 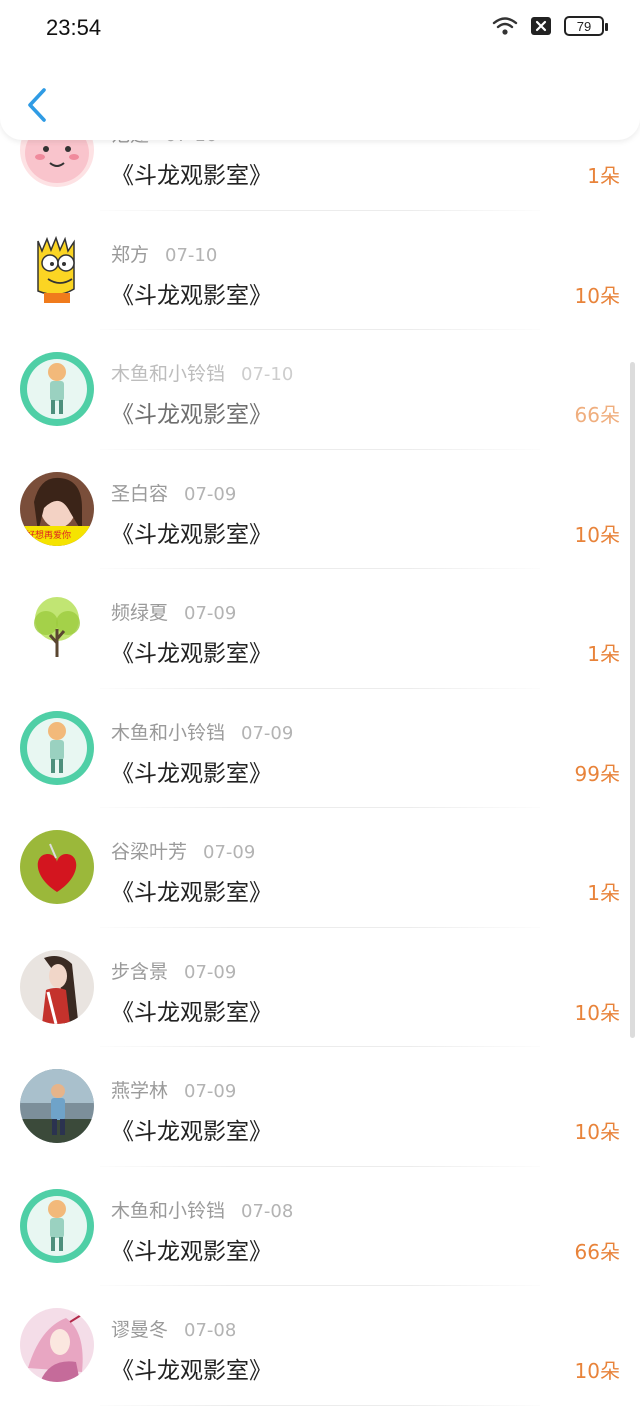 I want to click on battery-level: 79, so click(x=584, y=26).